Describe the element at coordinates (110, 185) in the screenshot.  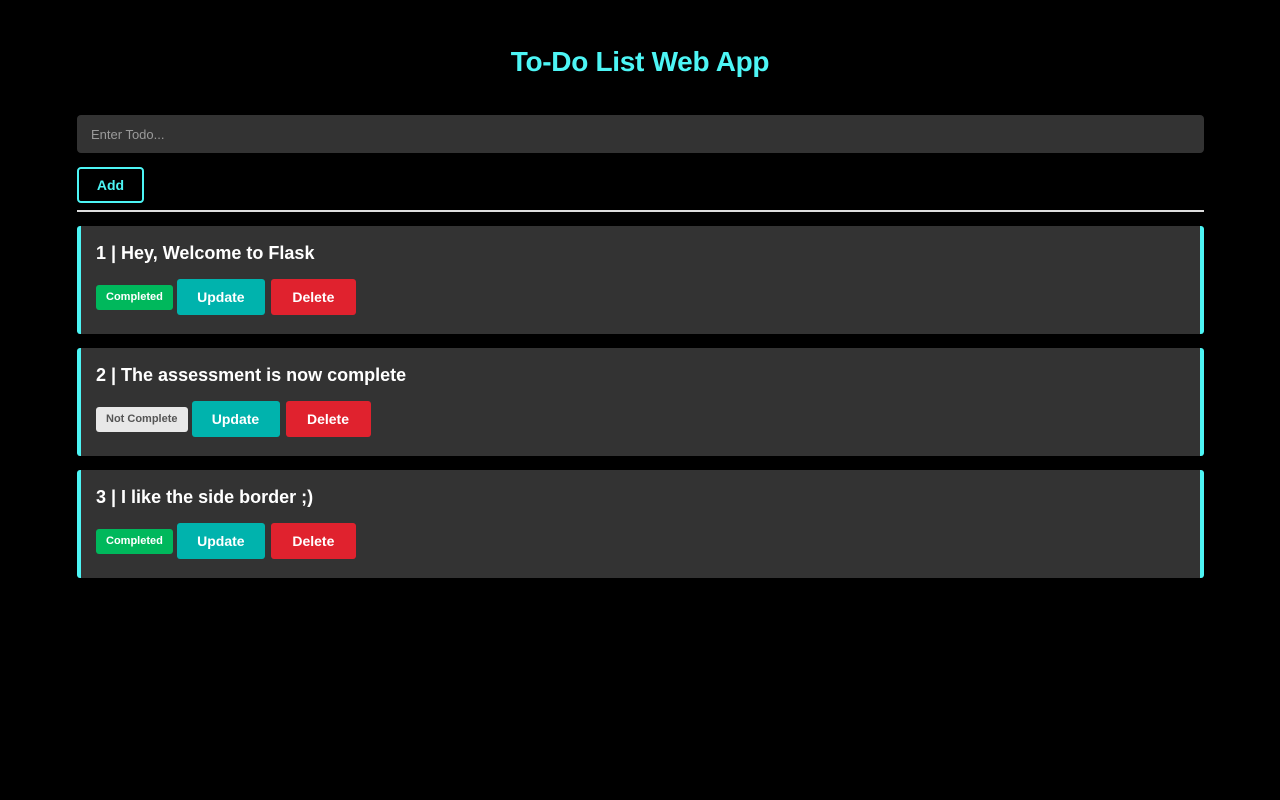
I see `add-button: Add` at that location.